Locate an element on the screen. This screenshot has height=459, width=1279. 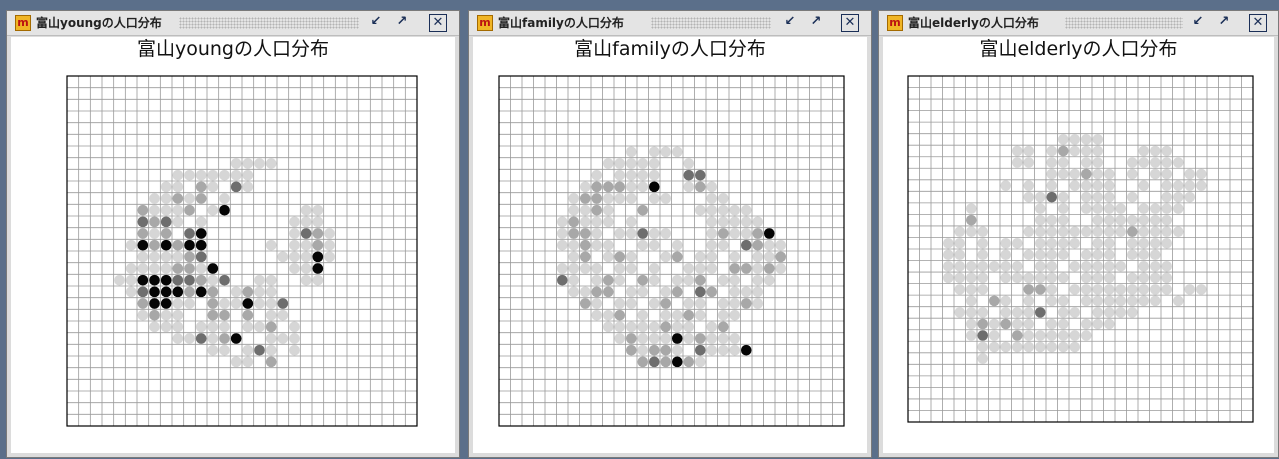
app-icon: m is located at coordinates (485, 23).